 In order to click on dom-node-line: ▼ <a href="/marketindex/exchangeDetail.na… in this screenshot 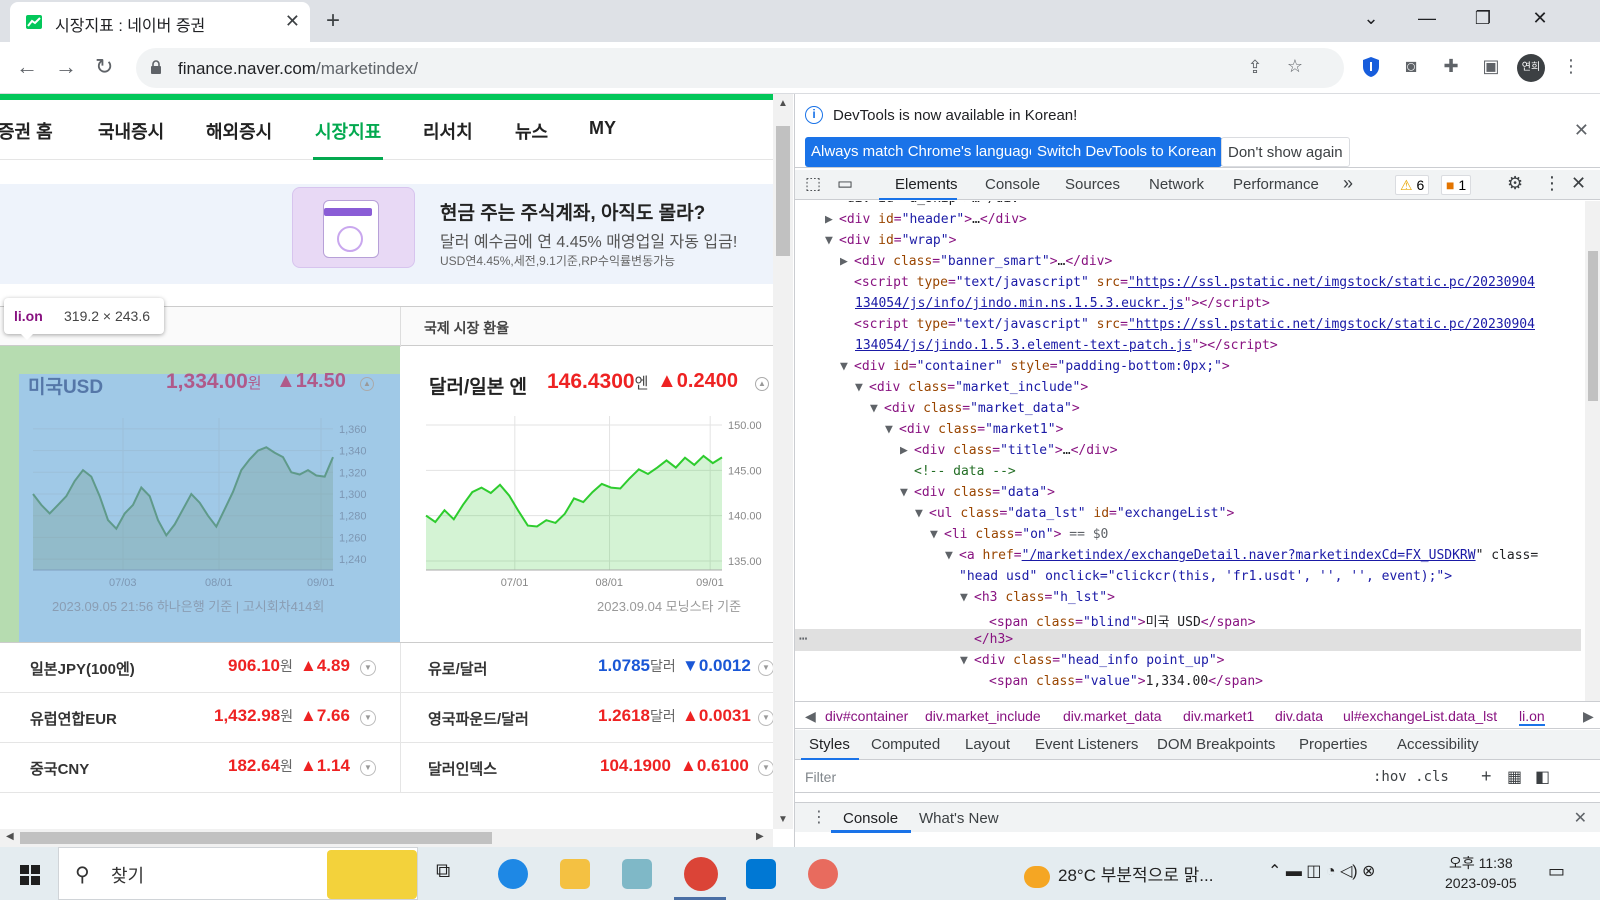, I will do `click(1241, 555)`.